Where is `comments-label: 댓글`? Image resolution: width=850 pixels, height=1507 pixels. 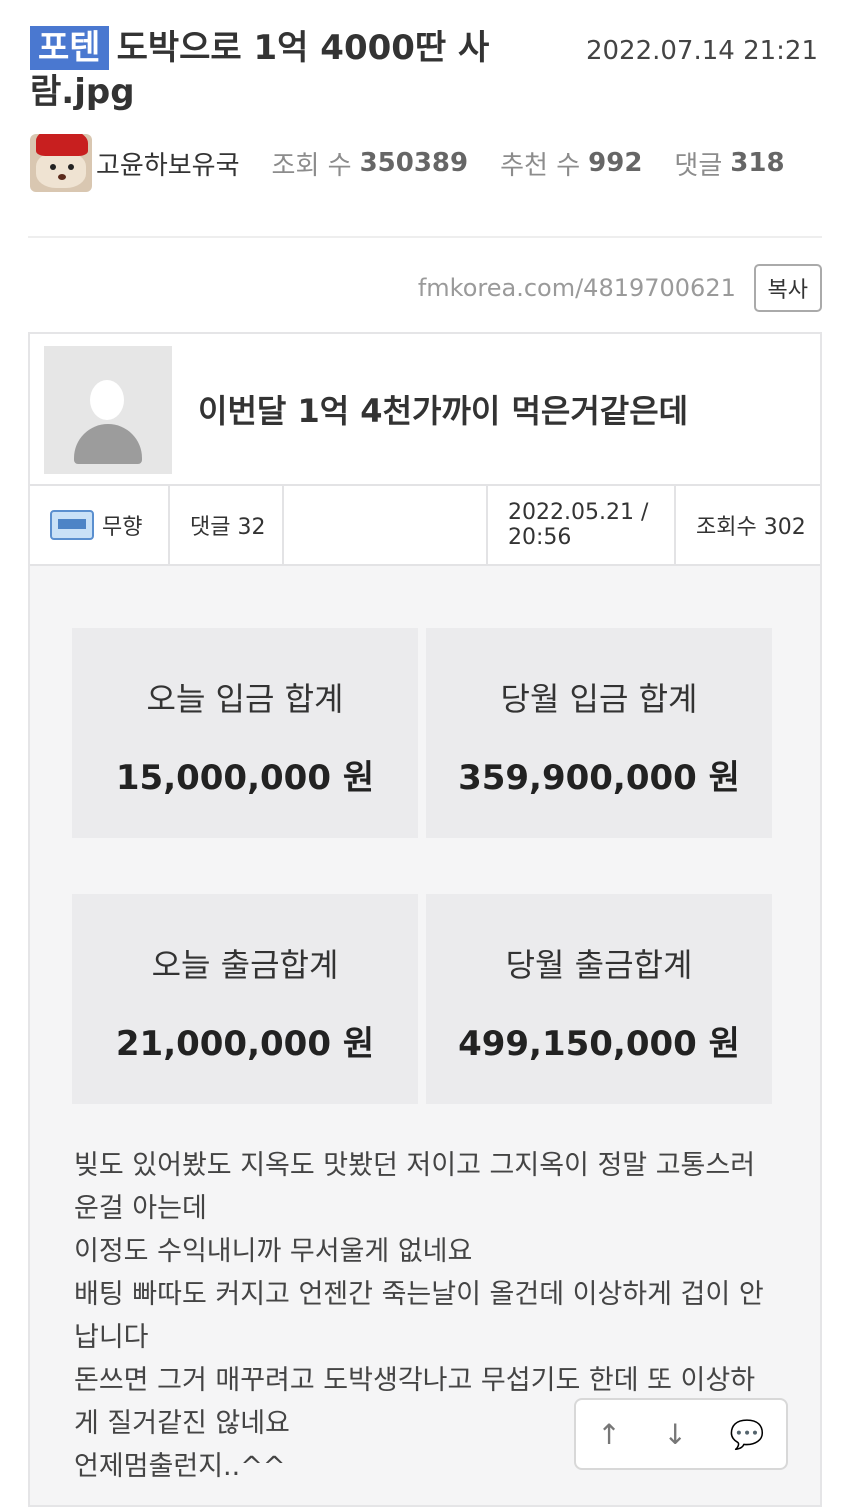
comments-label: 댓글 is located at coordinates (698, 165).